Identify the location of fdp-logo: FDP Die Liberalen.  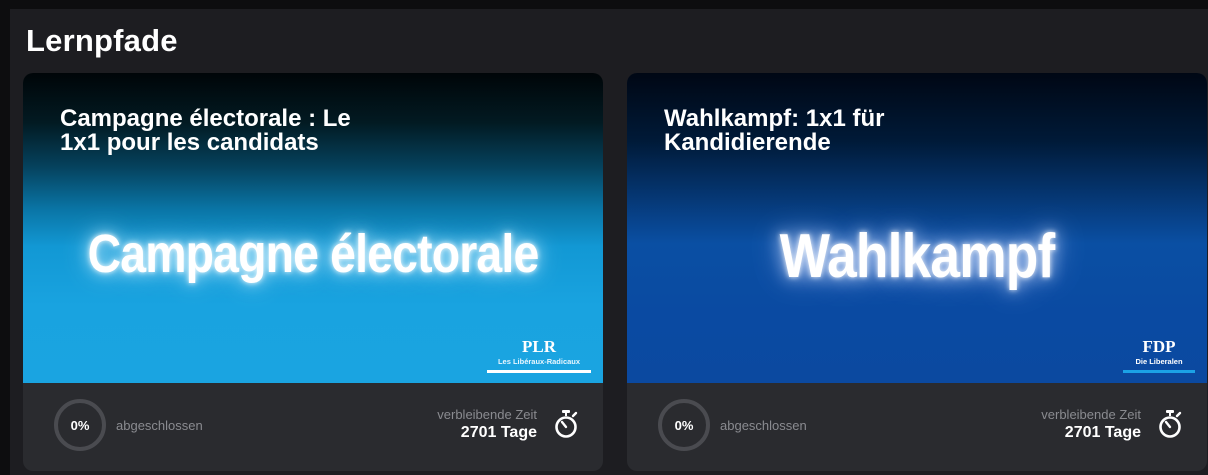
(1159, 355).